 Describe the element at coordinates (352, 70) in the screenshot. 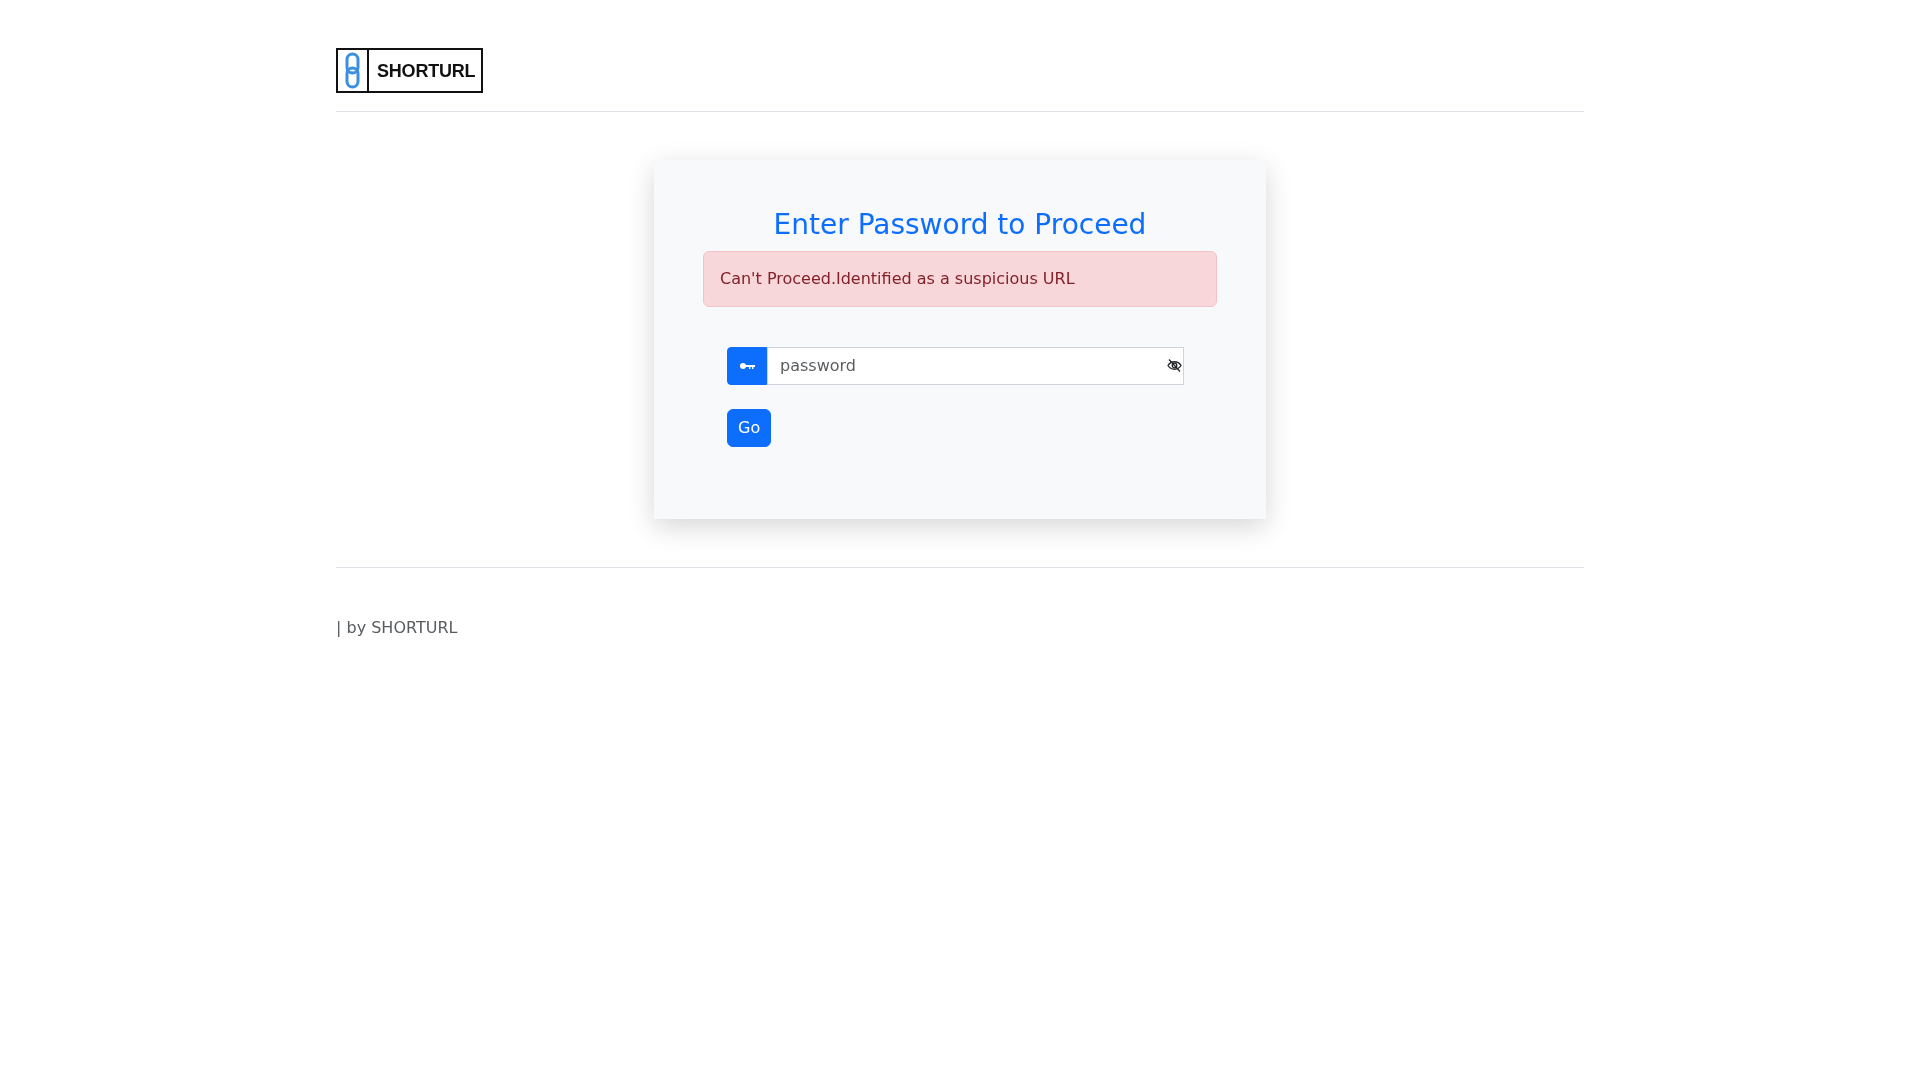

I see `chain-link-icon` at that location.